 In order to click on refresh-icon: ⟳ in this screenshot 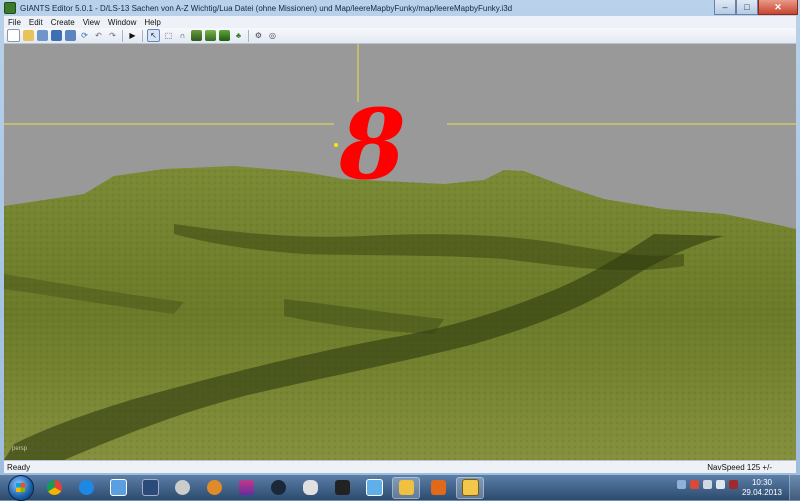, I will do `click(84, 35)`.